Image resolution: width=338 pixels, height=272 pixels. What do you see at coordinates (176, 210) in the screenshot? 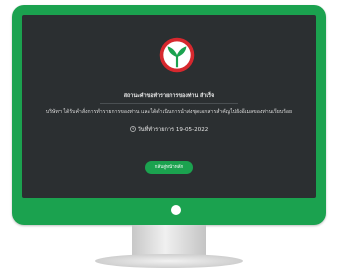
I see `power-indicator-icon` at bounding box center [176, 210].